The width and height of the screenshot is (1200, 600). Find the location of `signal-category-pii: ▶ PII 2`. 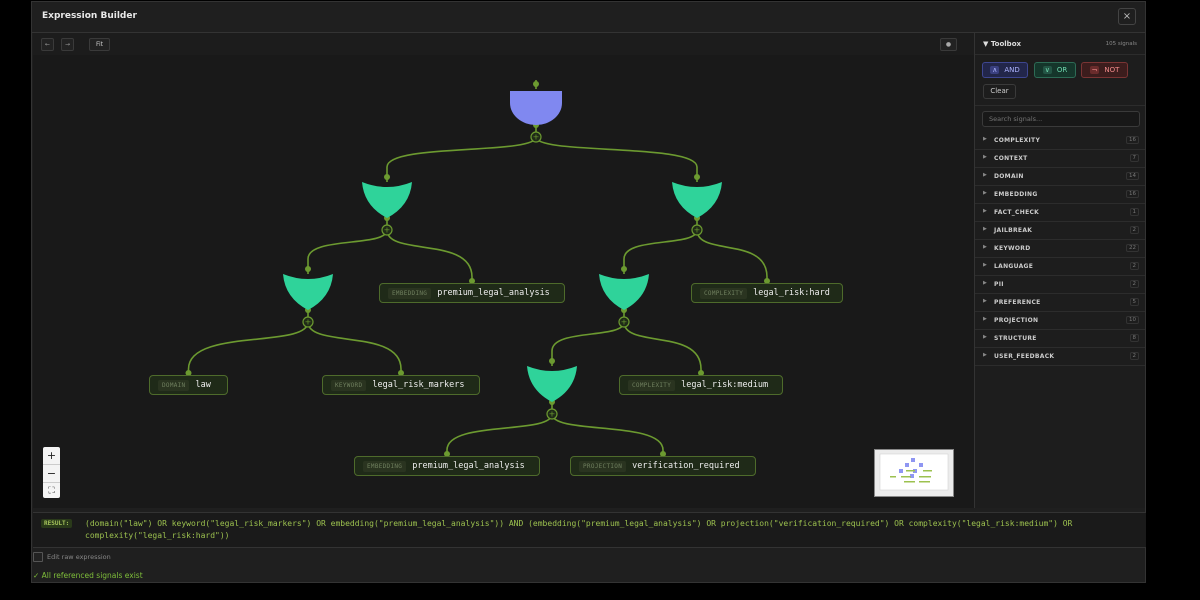

signal-category-pii: ▶ PII 2 is located at coordinates (1060, 285).